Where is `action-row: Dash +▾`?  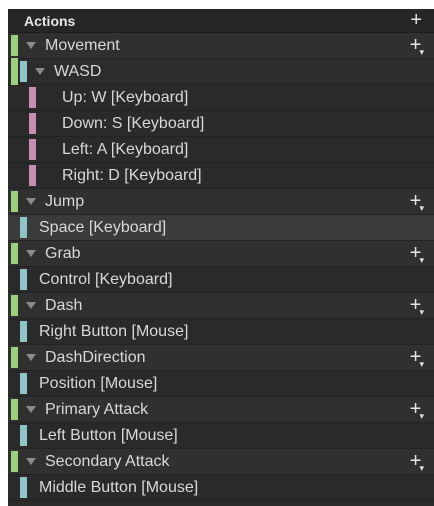 action-row: Dash +▾ is located at coordinates (221, 306).